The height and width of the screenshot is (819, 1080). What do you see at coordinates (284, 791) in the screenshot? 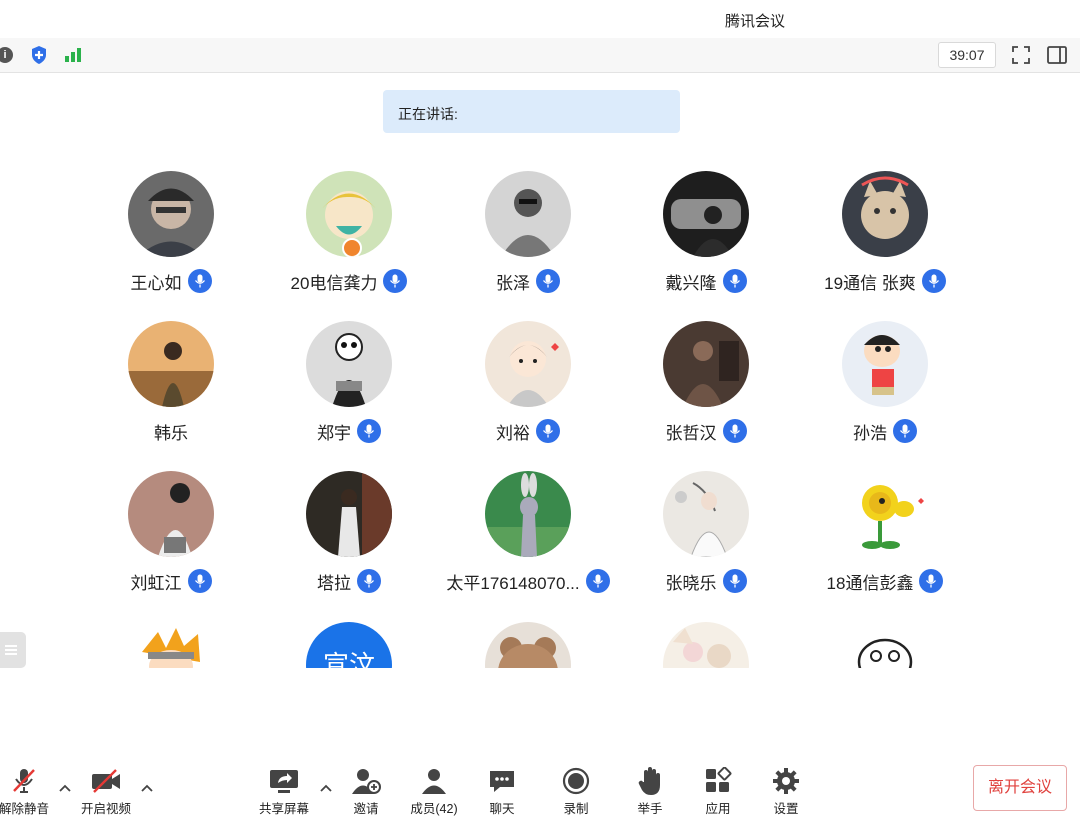
I see `share-screen-button: 共享屏幕` at bounding box center [284, 791].